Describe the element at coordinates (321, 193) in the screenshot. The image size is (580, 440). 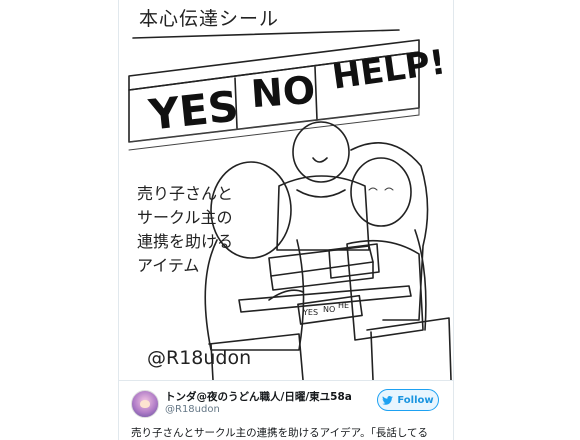
I see `back-person-collar` at that location.